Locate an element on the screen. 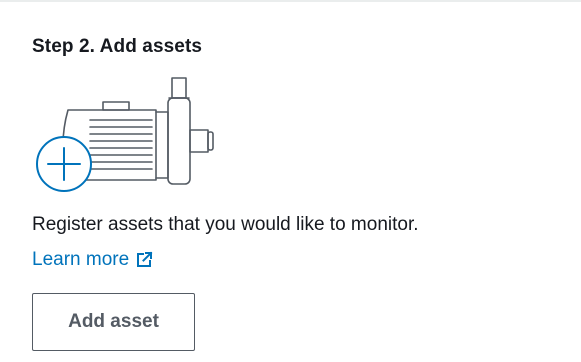 Image resolution: width=581 pixels, height=362 pixels. asset-illustration is located at coordinates (133, 137).